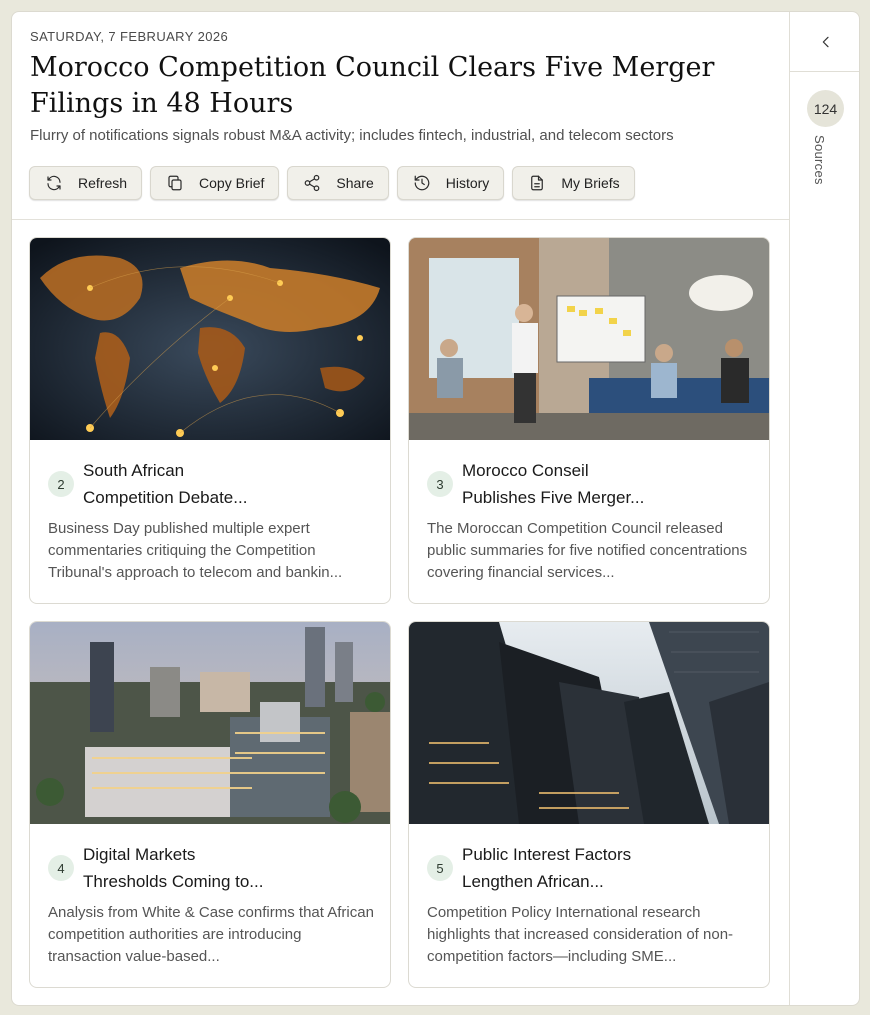 The image size is (870, 1015). Describe the element at coordinates (440, 868) in the screenshot. I see `story-number-badge: 5` at that location.